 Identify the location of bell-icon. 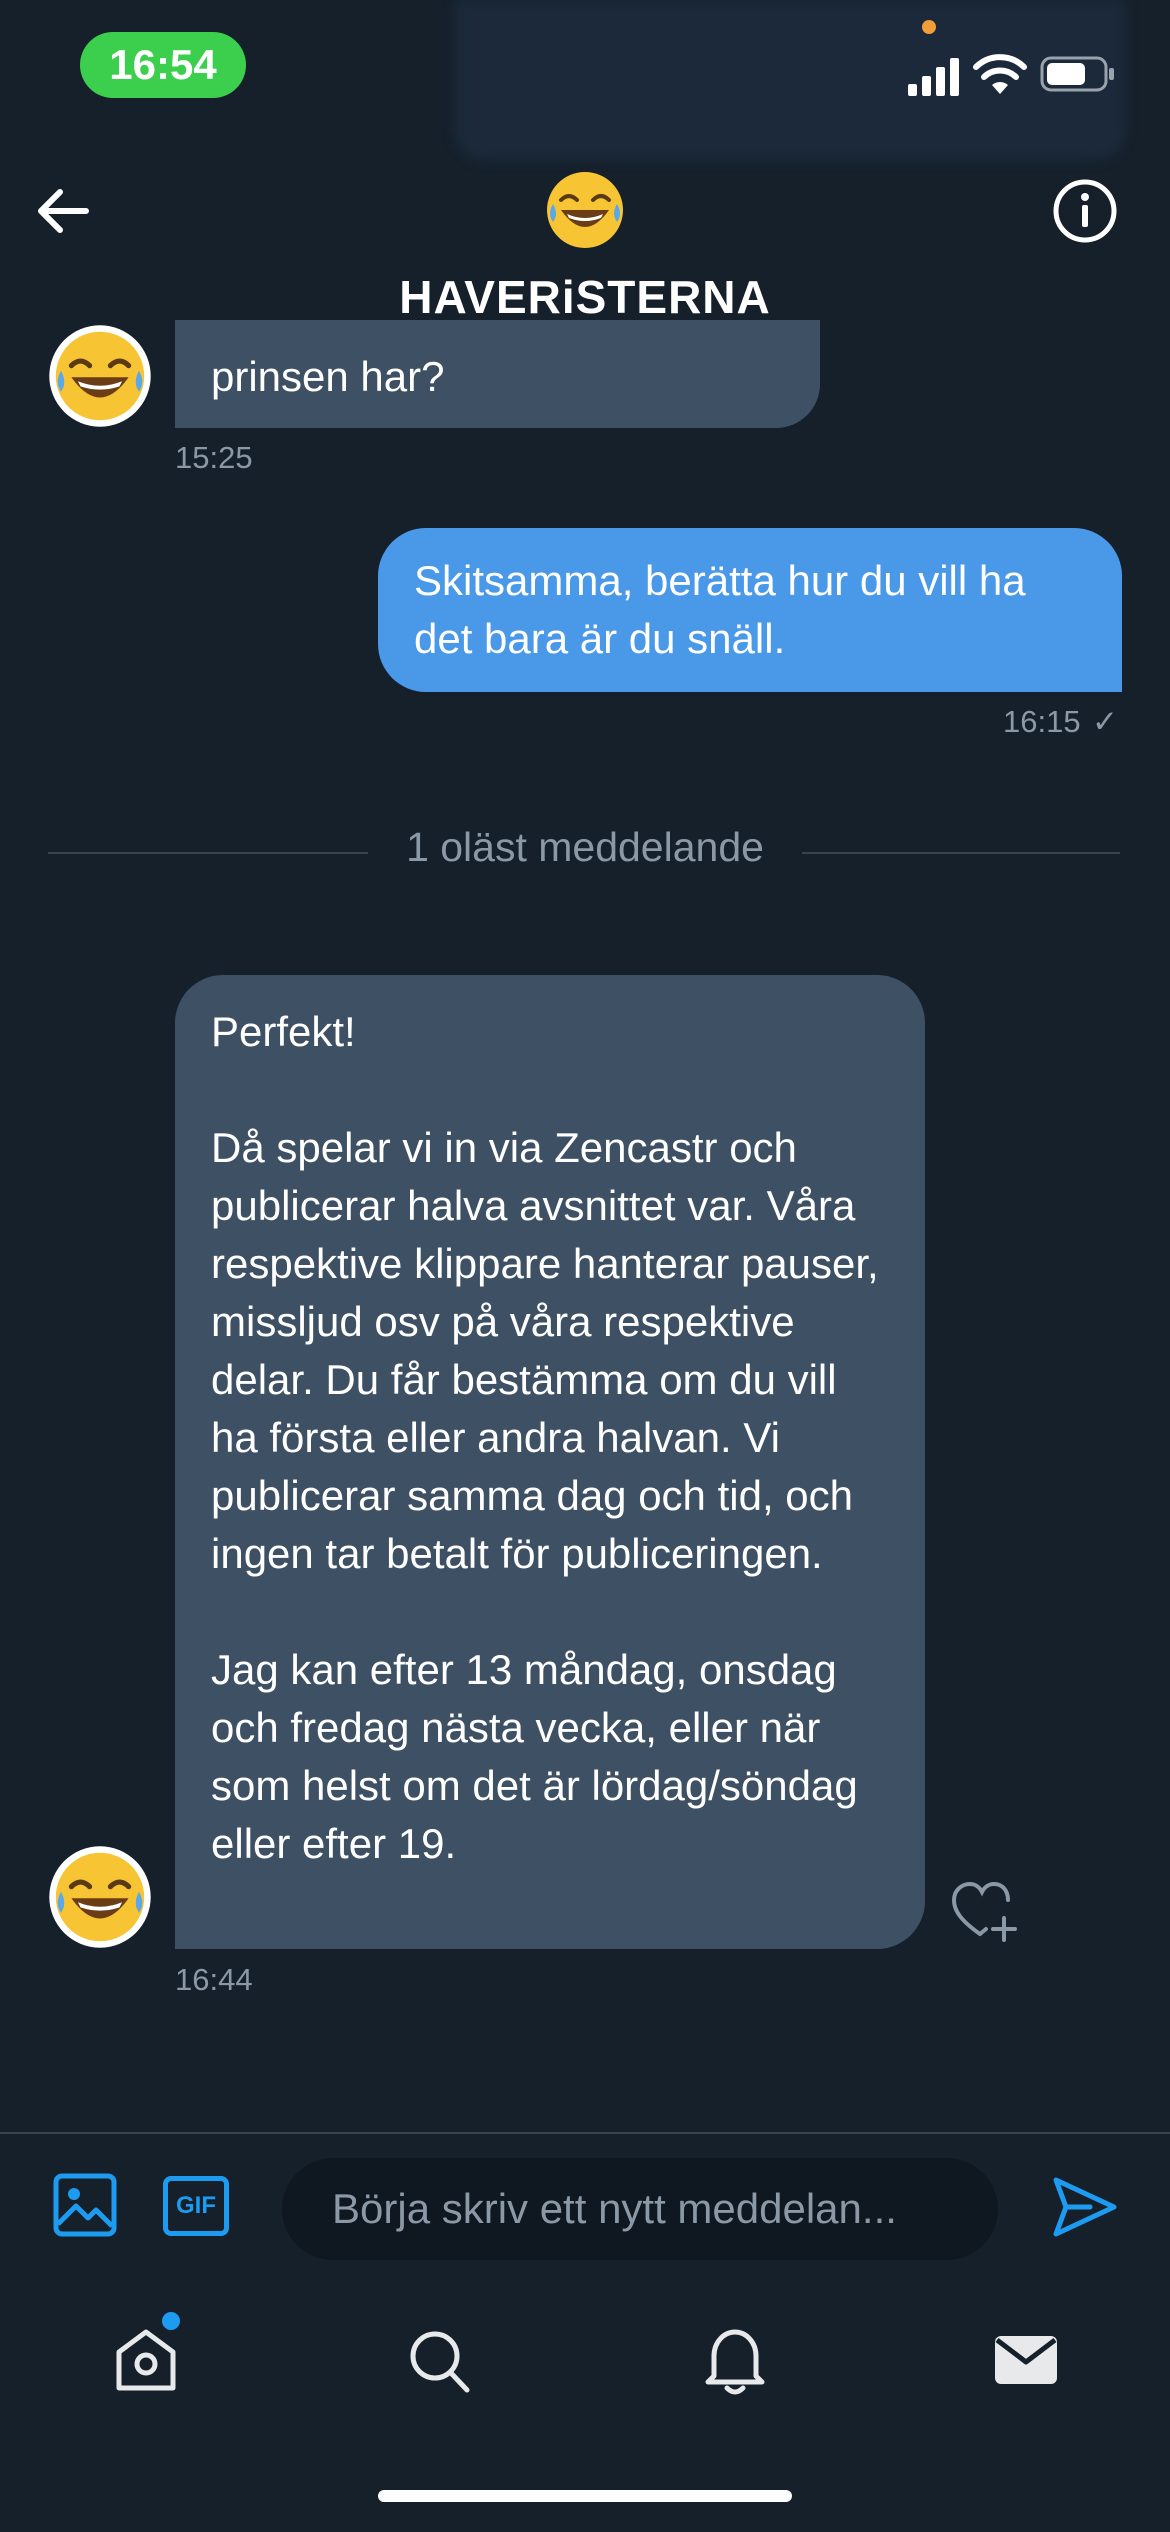
(735, 2360).